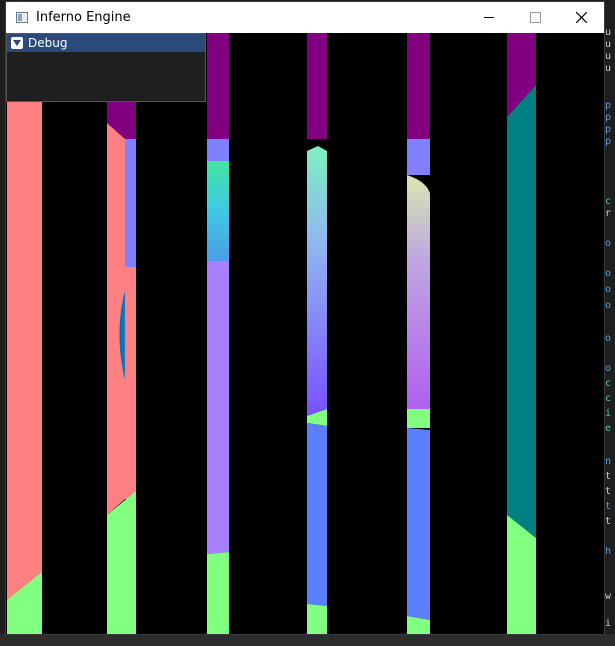 The width and height of the screenshot is (615, 646). Describe the element at coordinates (608, 551) in the screenshot. I see `editor-fragment: h` at that location.